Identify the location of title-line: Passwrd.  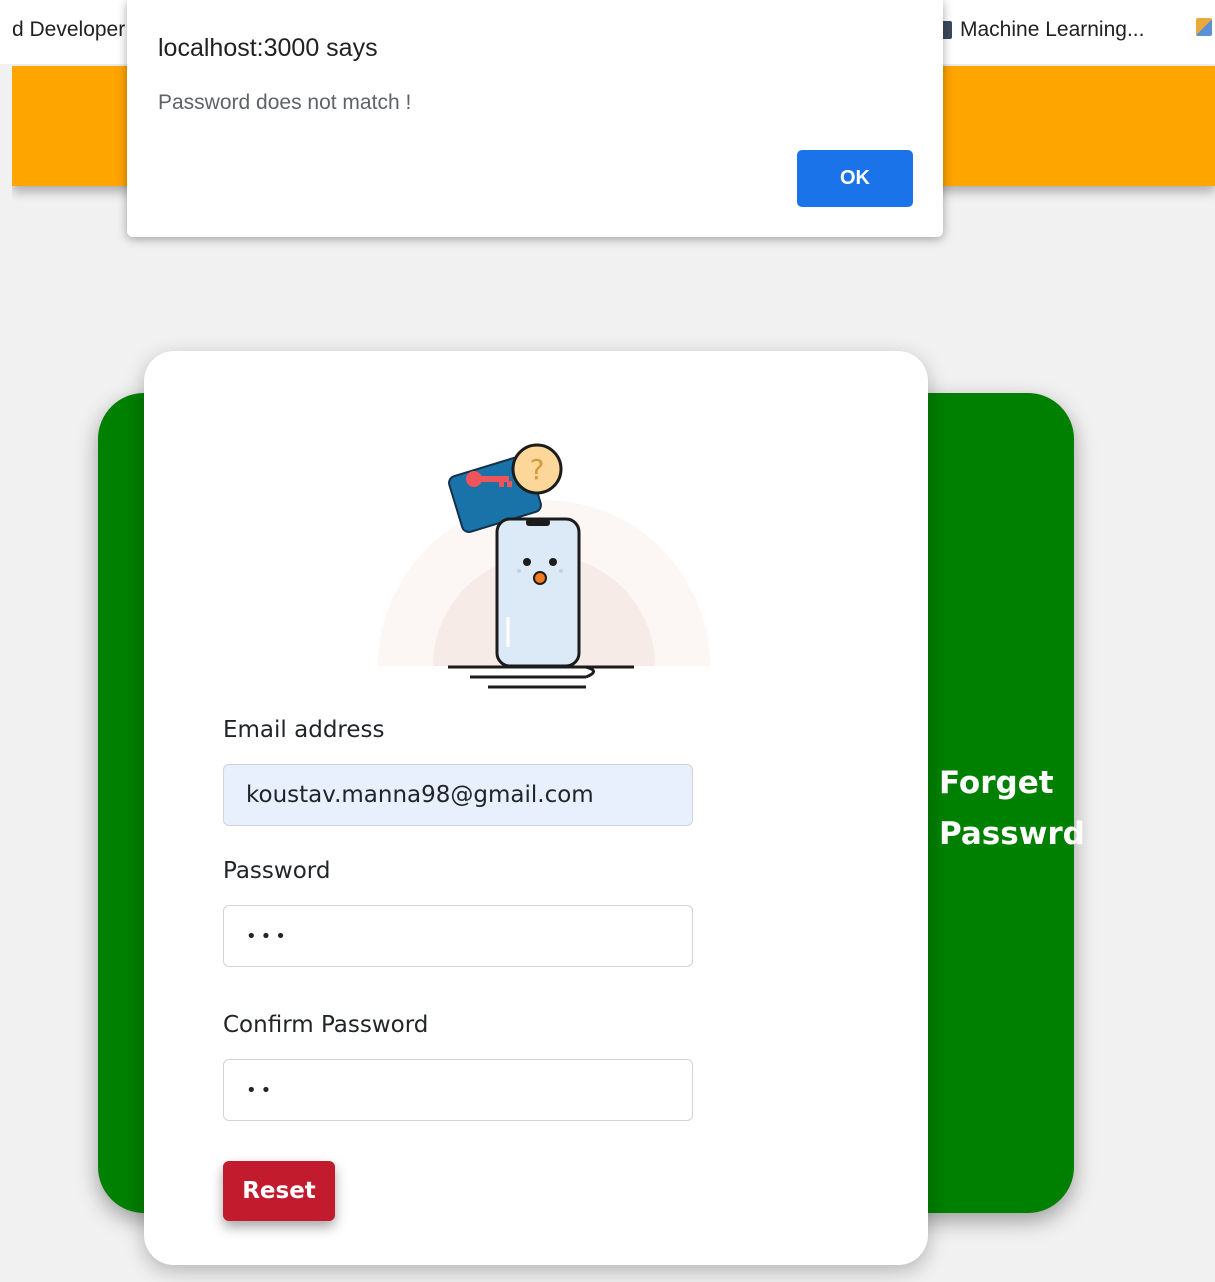
(1012, 834).